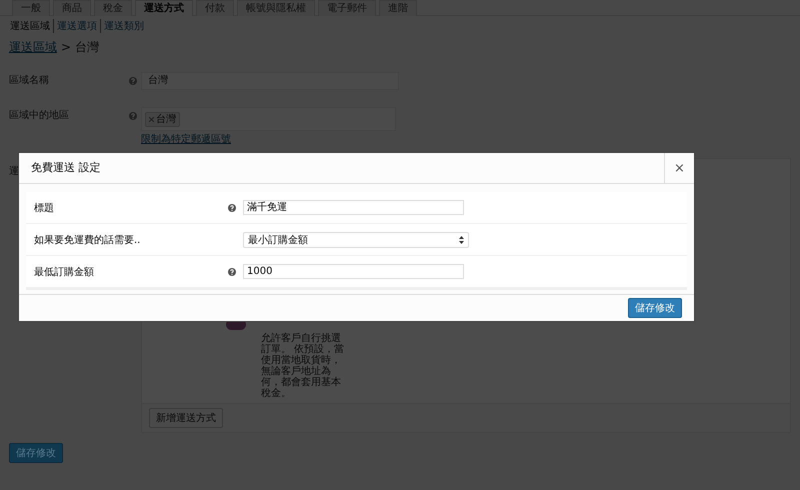 The width and height of the screenshot is (800, 490). I want to click on field-label: 最低訂購金額, so click(64, 272).